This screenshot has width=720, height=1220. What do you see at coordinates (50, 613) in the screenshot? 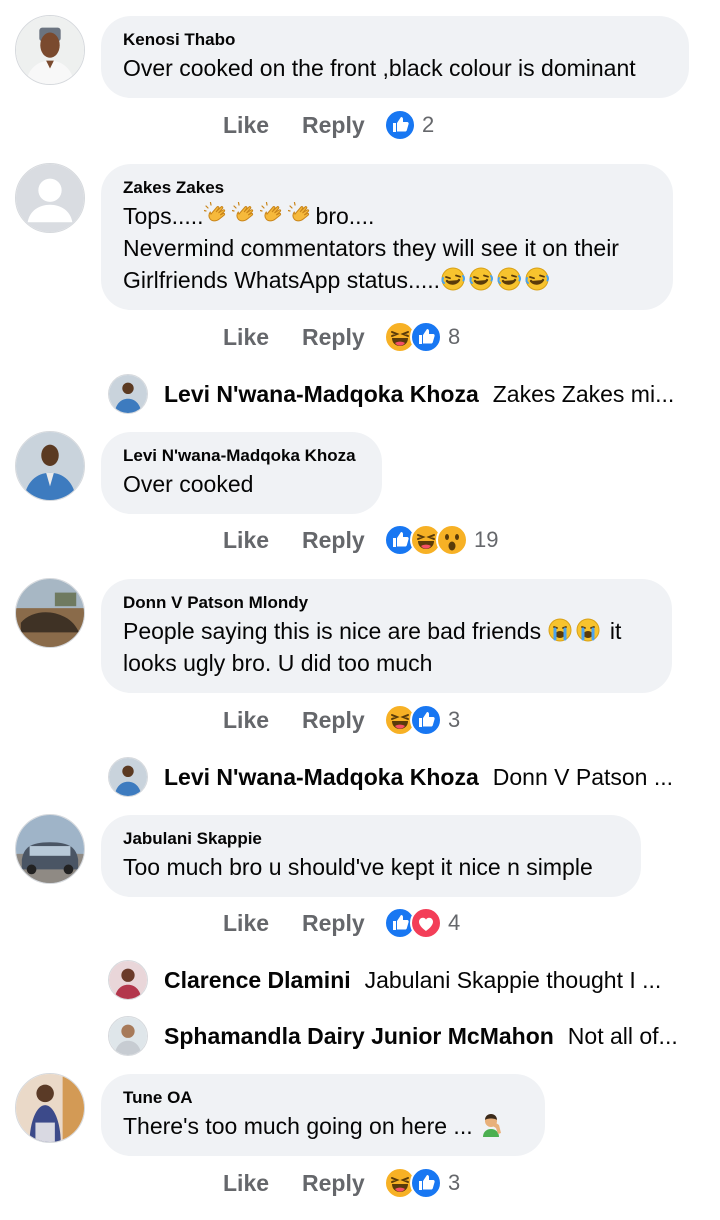
I see `avatar-donn-v-patson-mlondy` at bounding box center [50, 613].